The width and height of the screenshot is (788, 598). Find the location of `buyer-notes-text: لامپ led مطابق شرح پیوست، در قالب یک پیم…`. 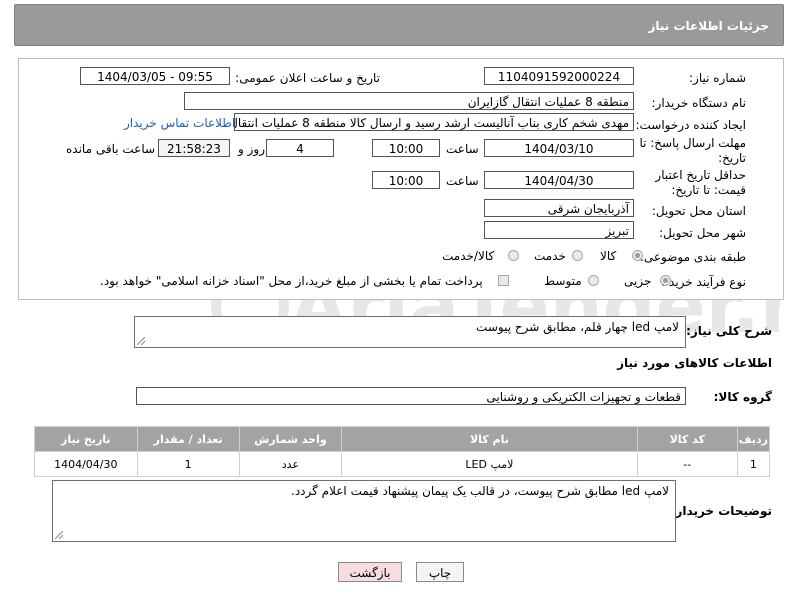

buyer-notes-text: لامپ led مطابق شرح پیوست، در قالب یک پیم… is located at coordinates (480, 491).